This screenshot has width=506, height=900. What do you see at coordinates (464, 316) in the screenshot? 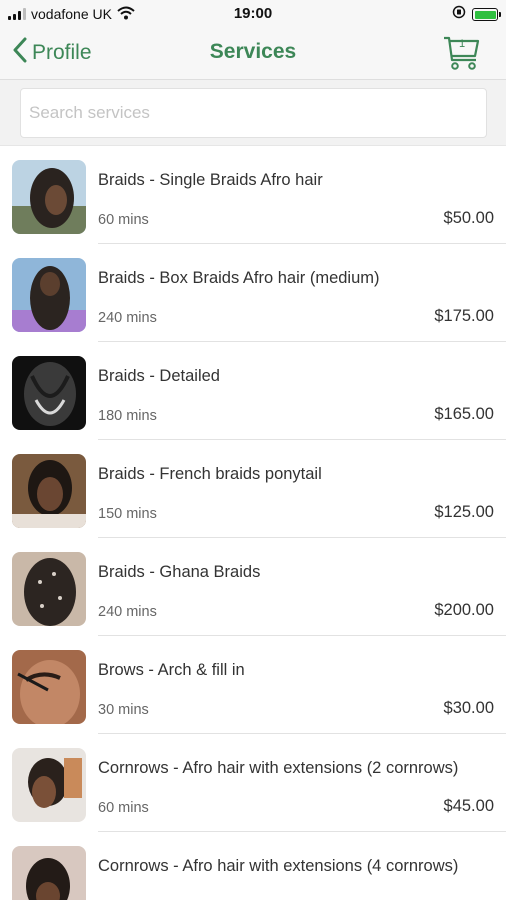
I see `service-price: $175.00` at bounding box center [464, 316].